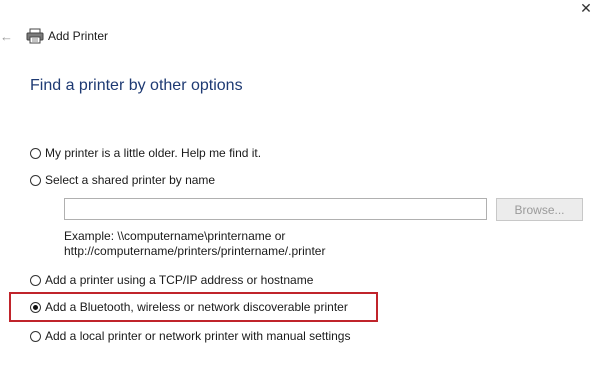 The height and width of the screenshot is (383, 601). I want to click on close-button: ✕, so click(586, 8).